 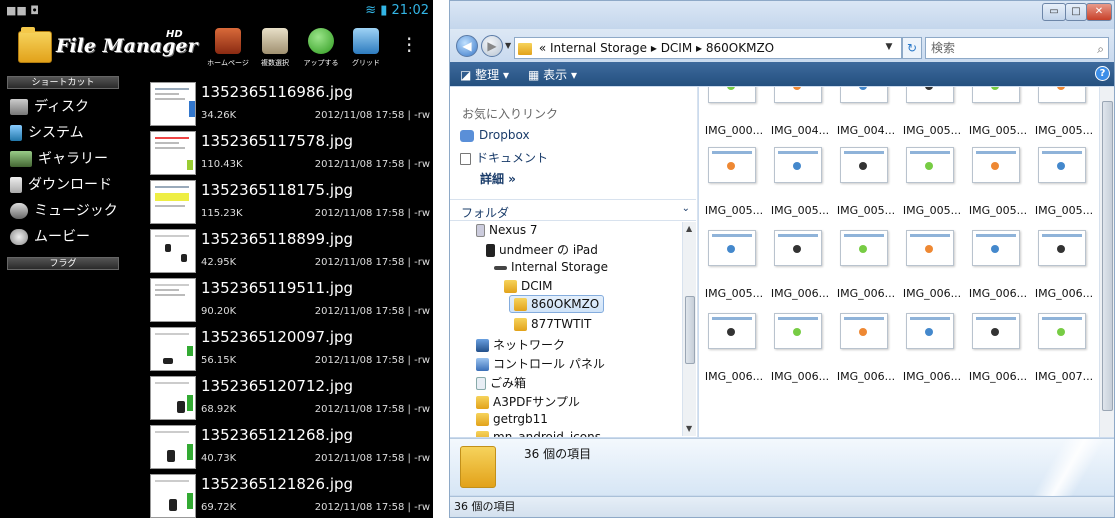 I want to click on file-name: 1352365116986.jpg, so click(x=277, y=92).